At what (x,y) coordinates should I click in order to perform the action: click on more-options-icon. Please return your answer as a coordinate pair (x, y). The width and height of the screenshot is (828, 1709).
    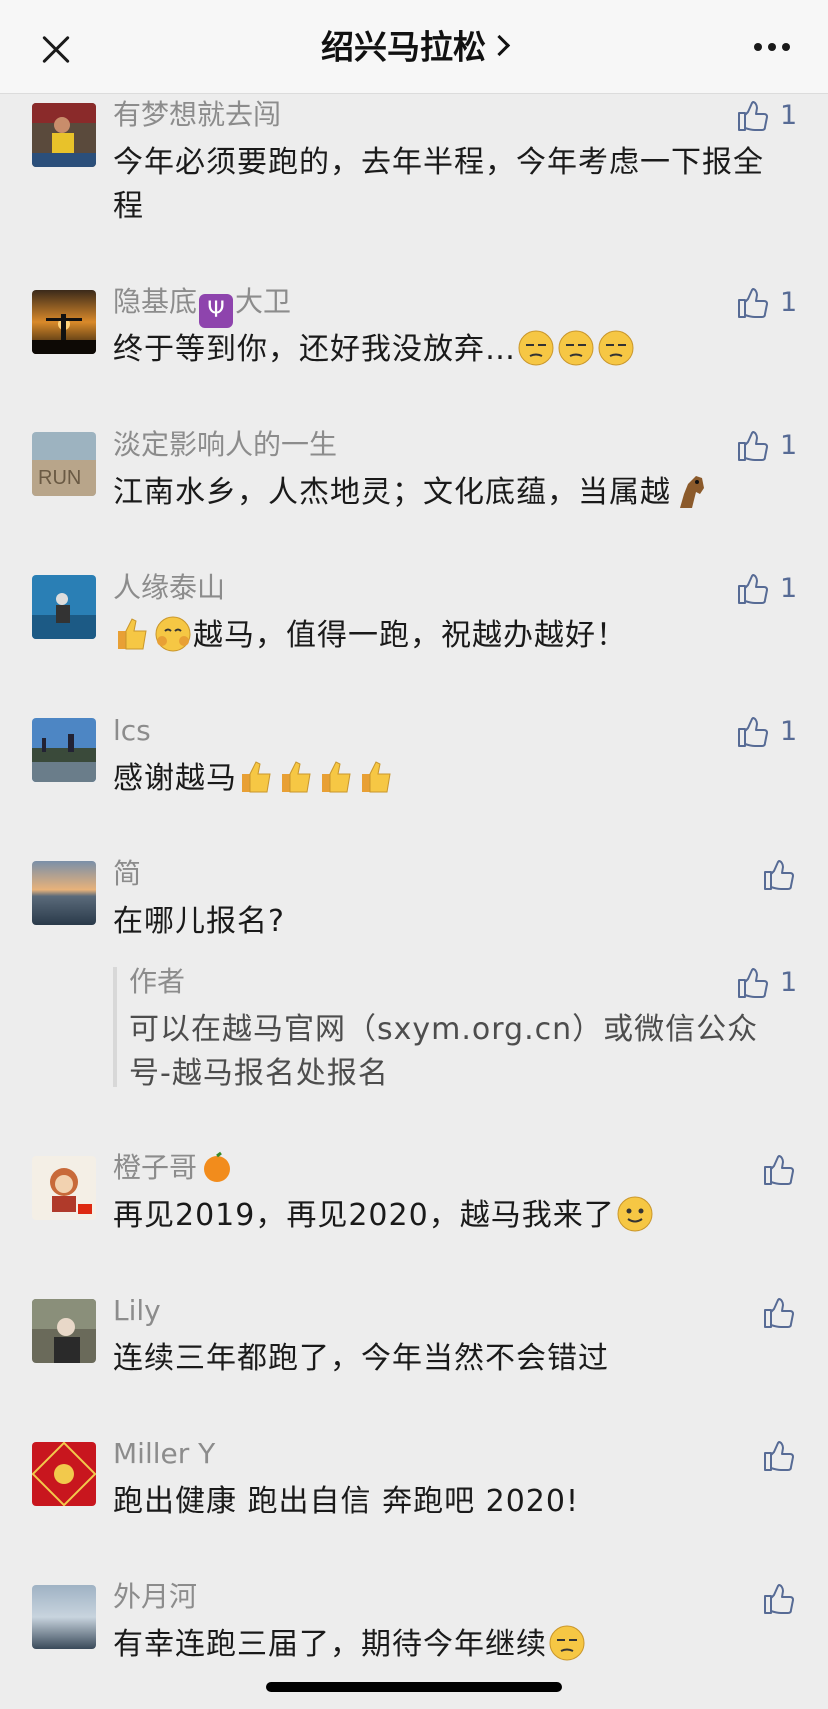
    Looking at the image, I should click on (774, 48).